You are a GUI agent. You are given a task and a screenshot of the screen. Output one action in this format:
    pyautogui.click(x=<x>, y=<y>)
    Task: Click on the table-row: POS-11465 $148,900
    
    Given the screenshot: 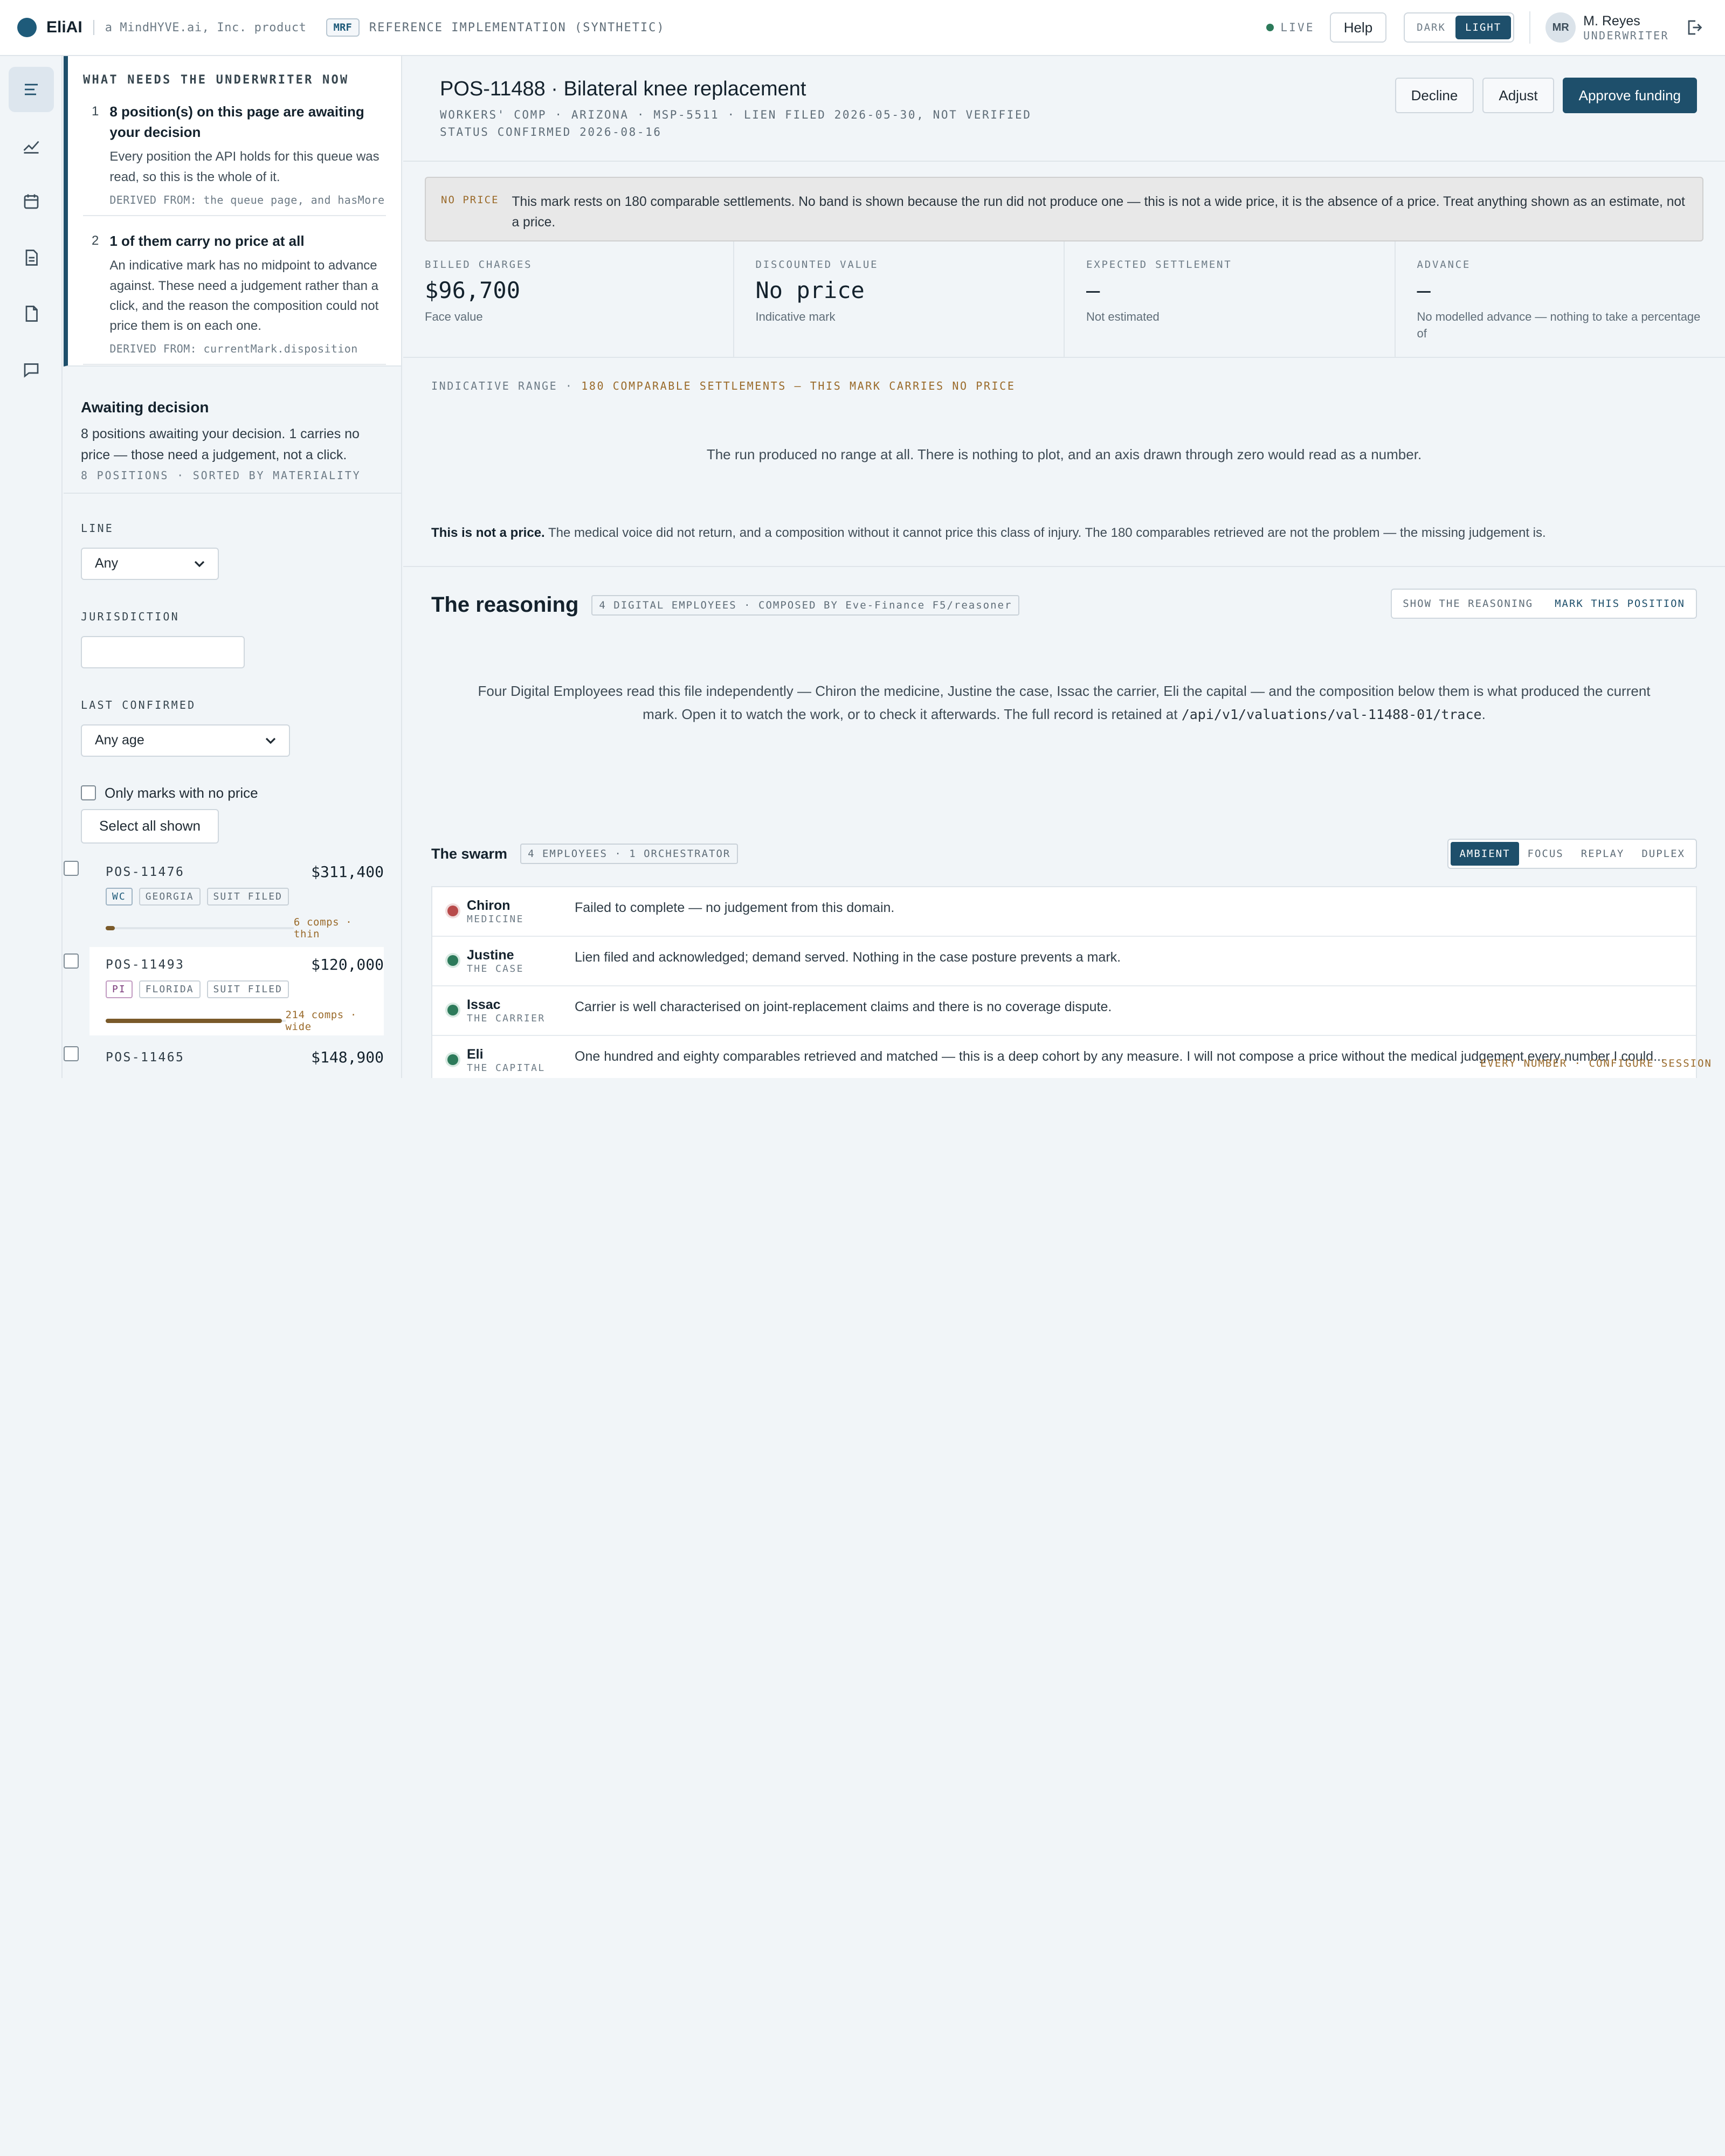 What is the action you would take?
    pyautogui.click(x=232, y=1059)
    